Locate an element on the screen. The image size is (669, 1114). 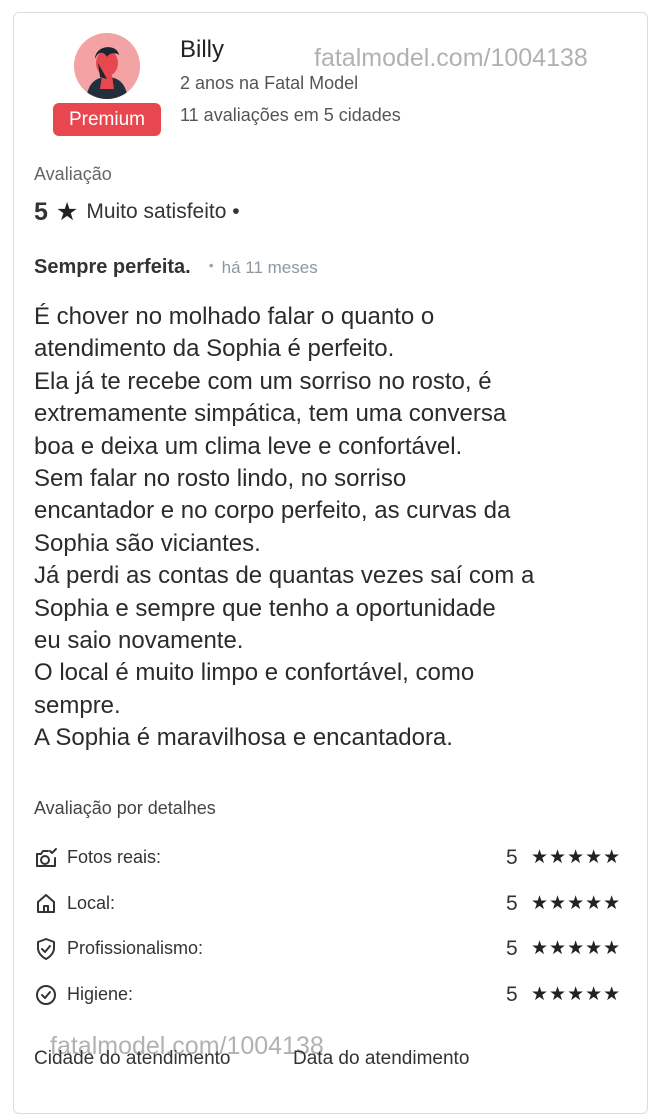
review-time-ago: há 11 meses is located at coordinates (269, 267).